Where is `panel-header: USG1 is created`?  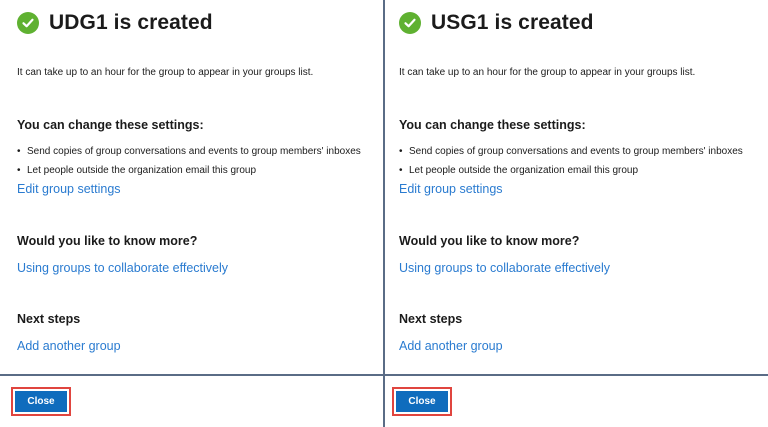
panel-header: USG1 is created is located at coordinates (496, 23).